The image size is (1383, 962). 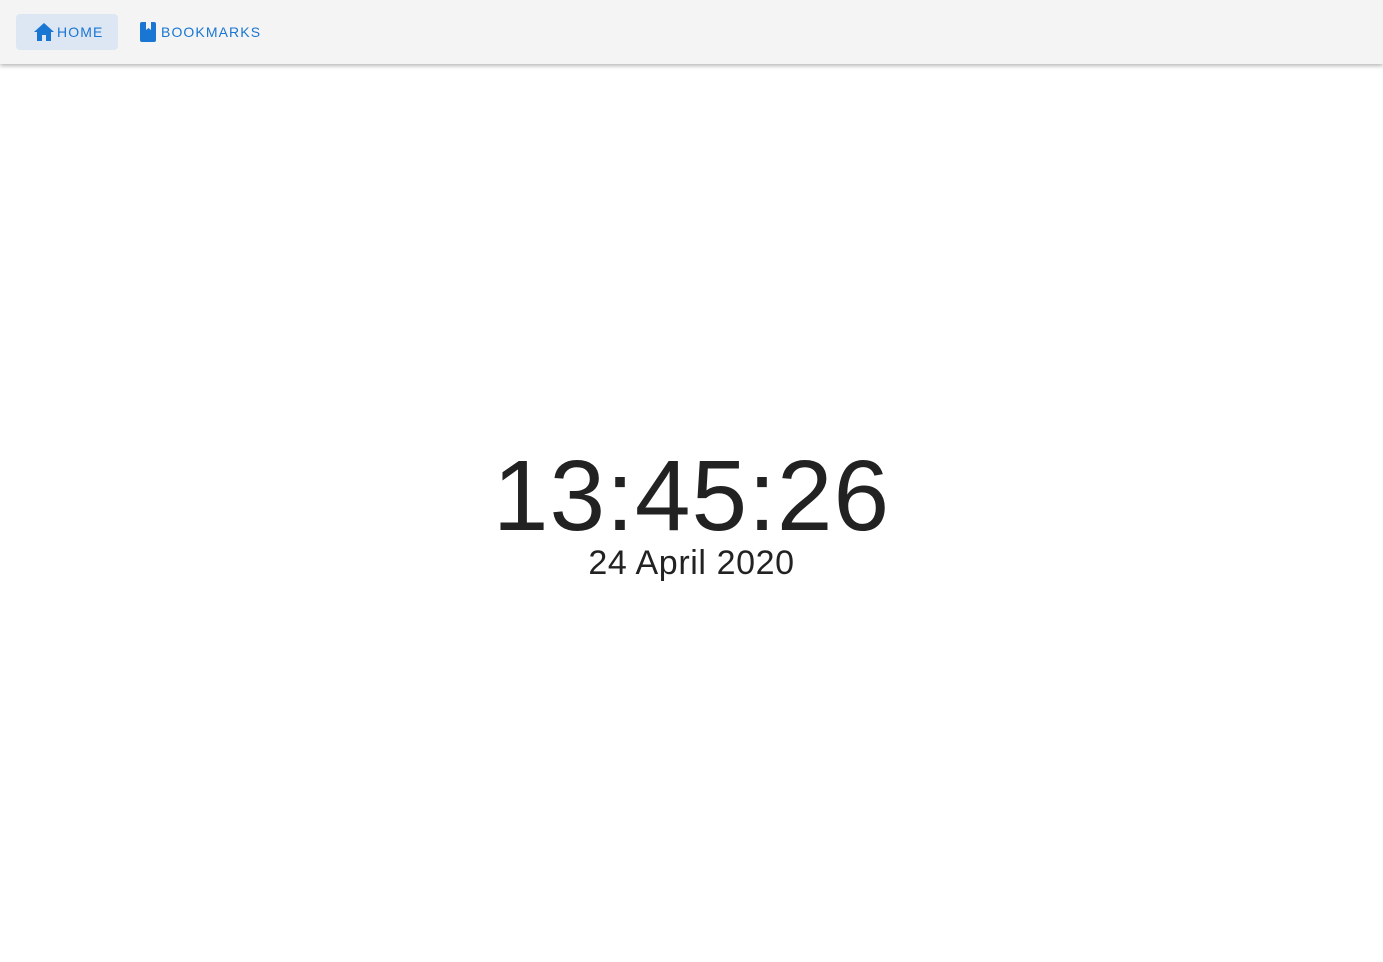 I want to click on home-label: HOME, so click(x=80, y=32).